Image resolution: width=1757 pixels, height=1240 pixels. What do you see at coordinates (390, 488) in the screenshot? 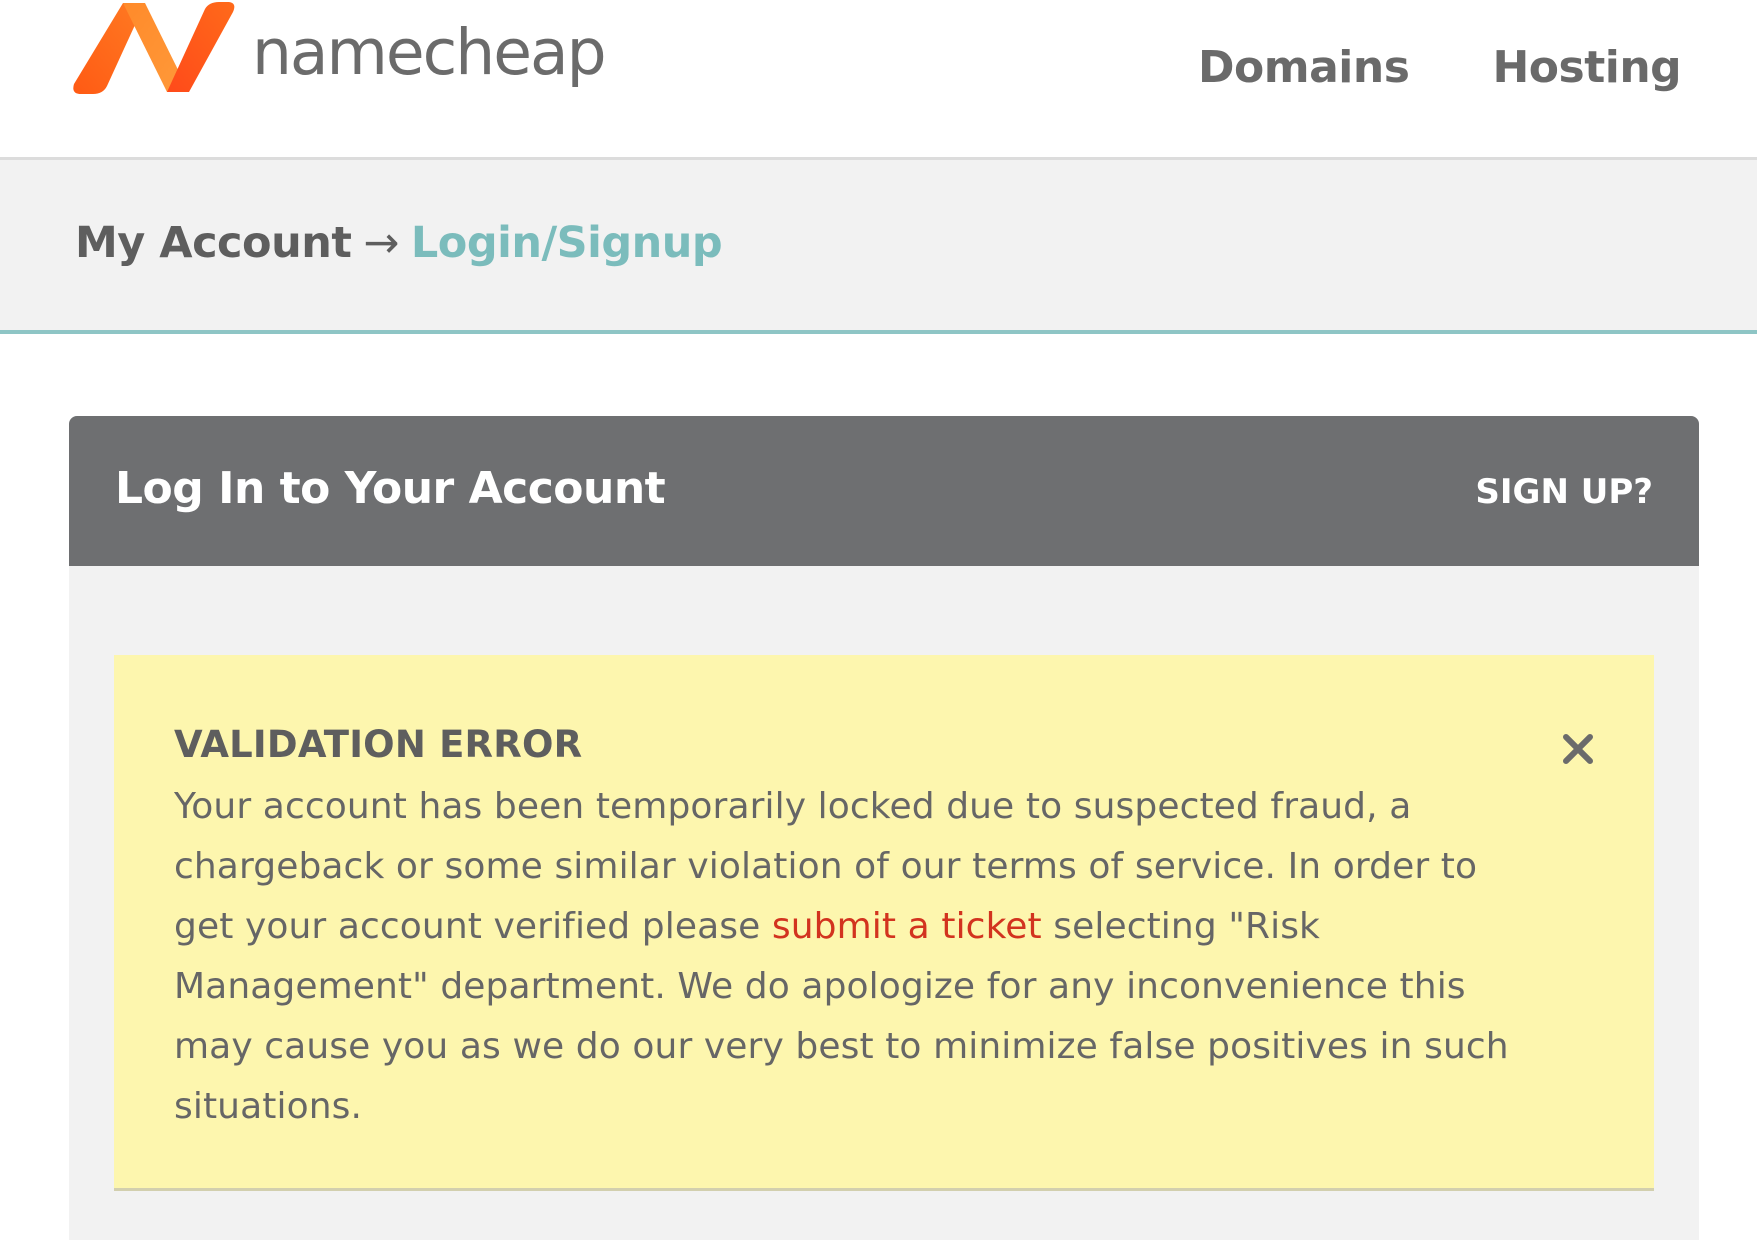
I see `login-panel-title: Log In to Your Account` at bounding box center [390, 488].